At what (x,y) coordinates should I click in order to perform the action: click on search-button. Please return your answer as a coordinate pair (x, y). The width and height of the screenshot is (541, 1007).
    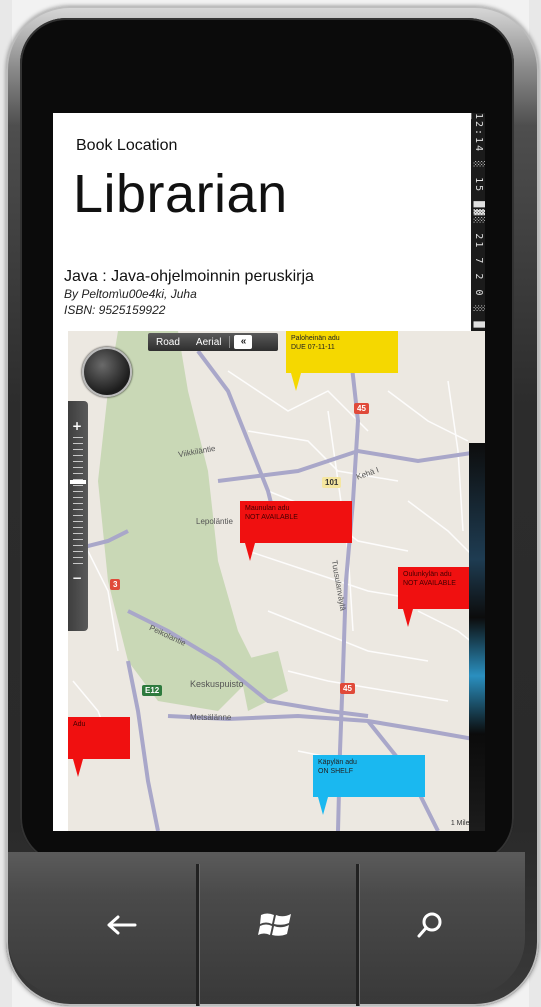
    Looking at the image, I should click on (430, 925).